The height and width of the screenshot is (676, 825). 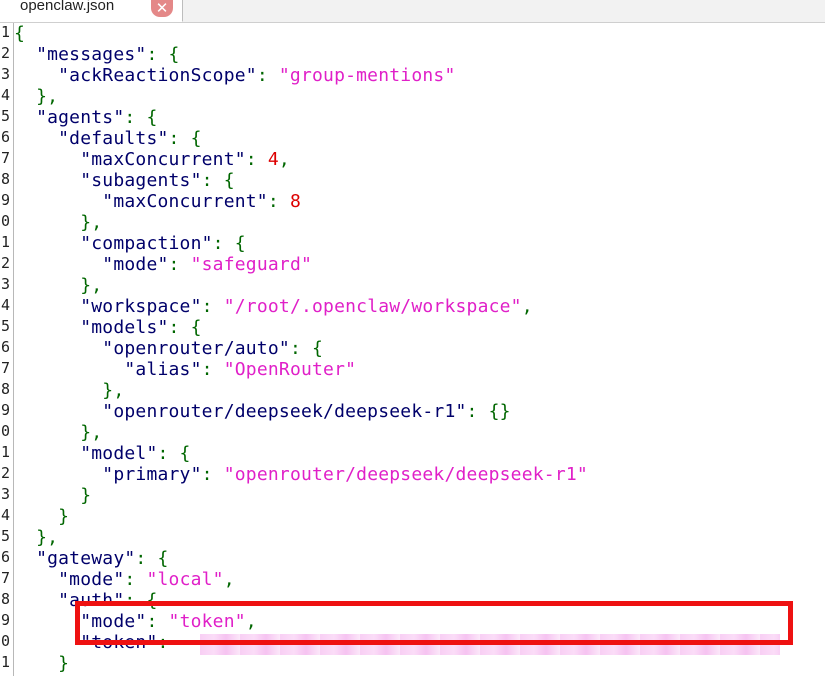 What do you see at coordinates (108, 327) in the screenshot?
I see `code-line: "models": {` at bounding box center [108, 327].